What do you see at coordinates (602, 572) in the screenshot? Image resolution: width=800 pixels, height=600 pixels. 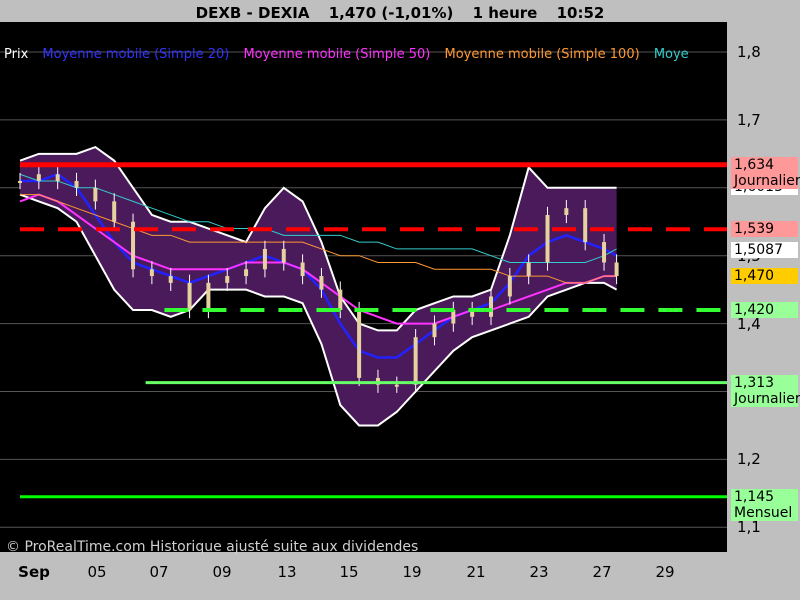 I see `x-tick-label: 27` at bounding box center [602, 572].